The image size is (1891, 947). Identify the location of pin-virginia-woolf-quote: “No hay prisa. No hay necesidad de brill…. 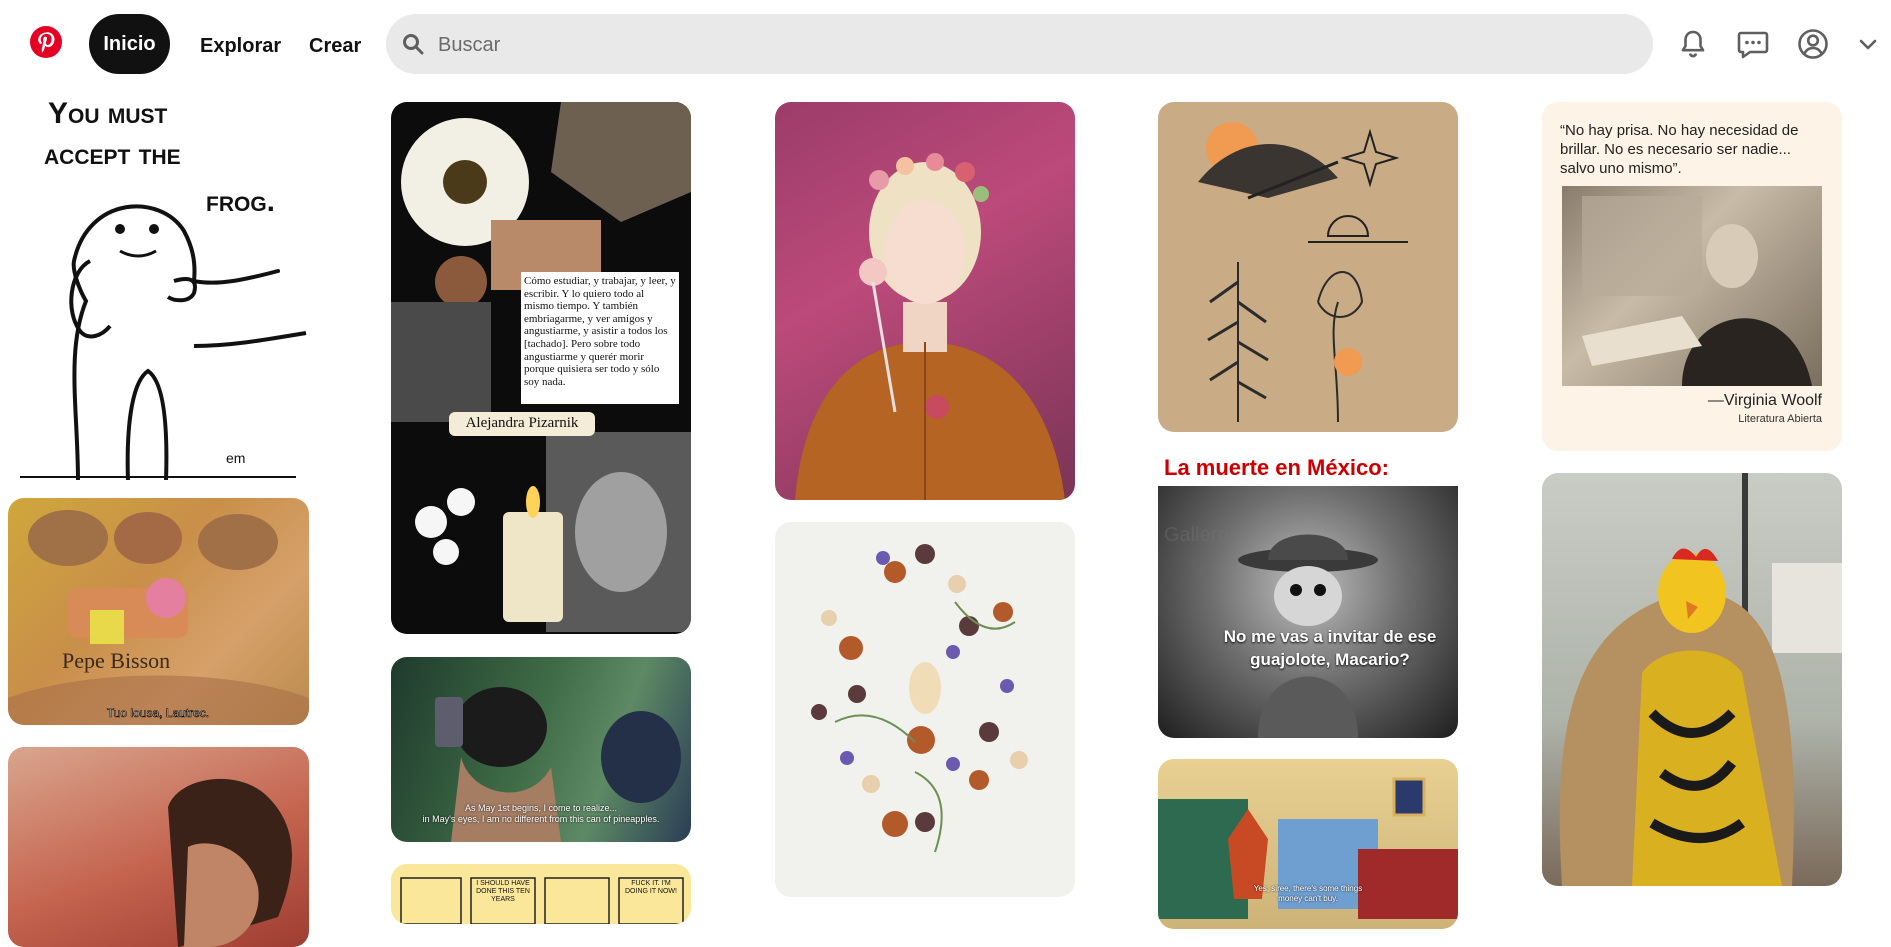
(1692, 276).